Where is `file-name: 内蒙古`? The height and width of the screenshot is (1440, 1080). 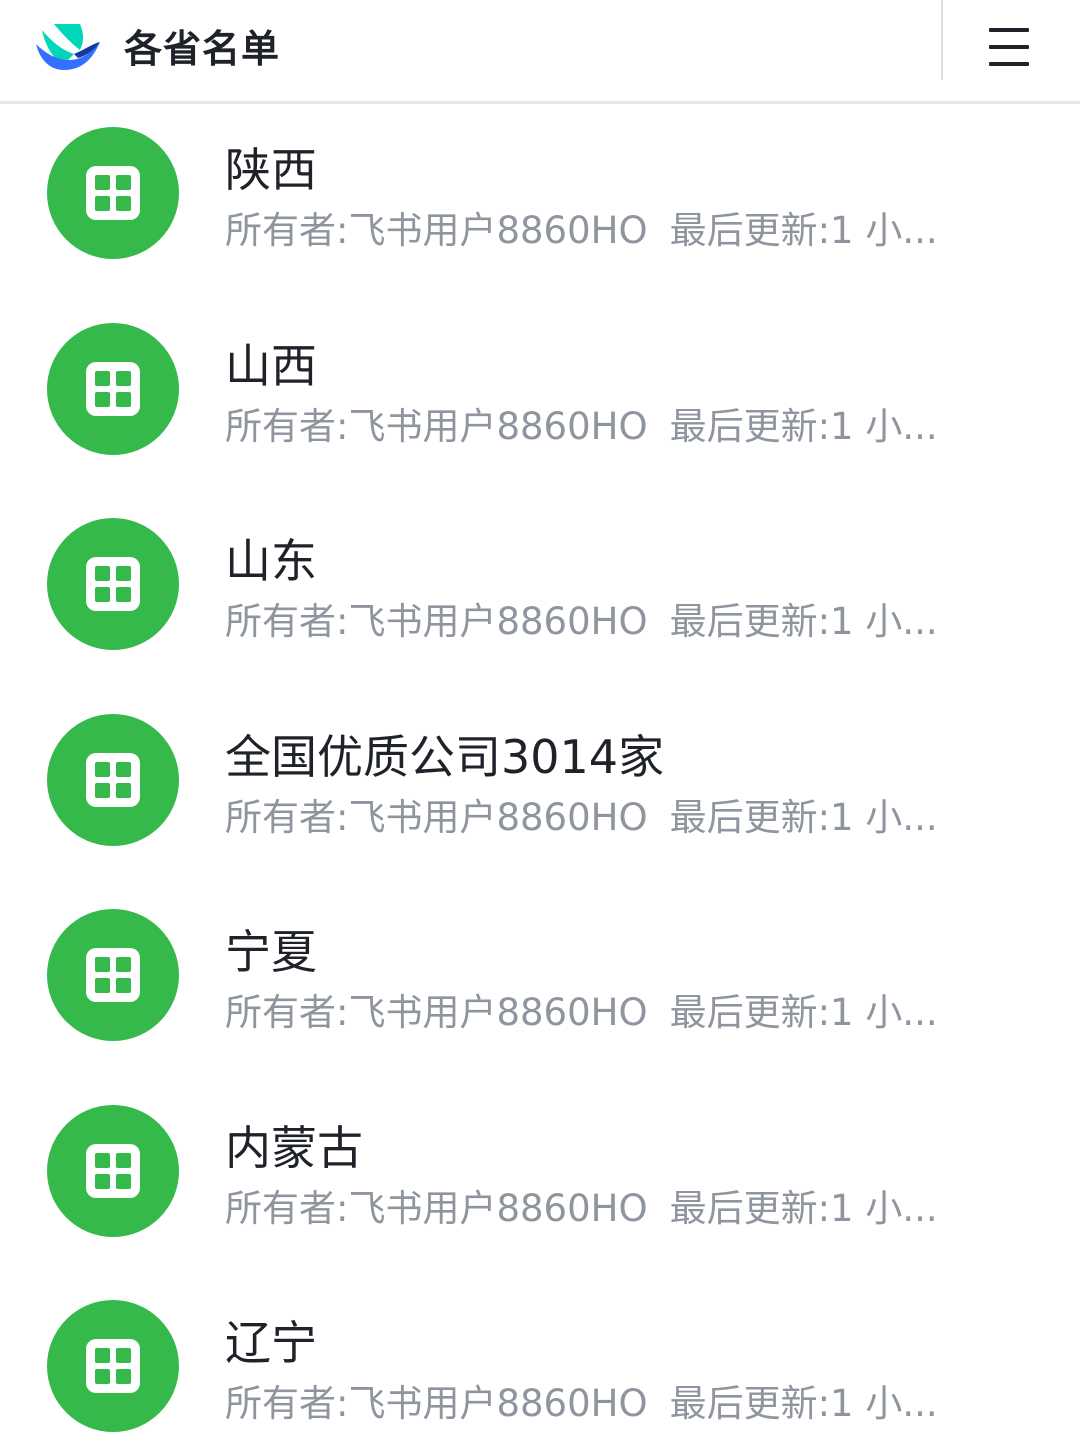
file-name: 内蒙古 is located at coordinates (294, 1147).